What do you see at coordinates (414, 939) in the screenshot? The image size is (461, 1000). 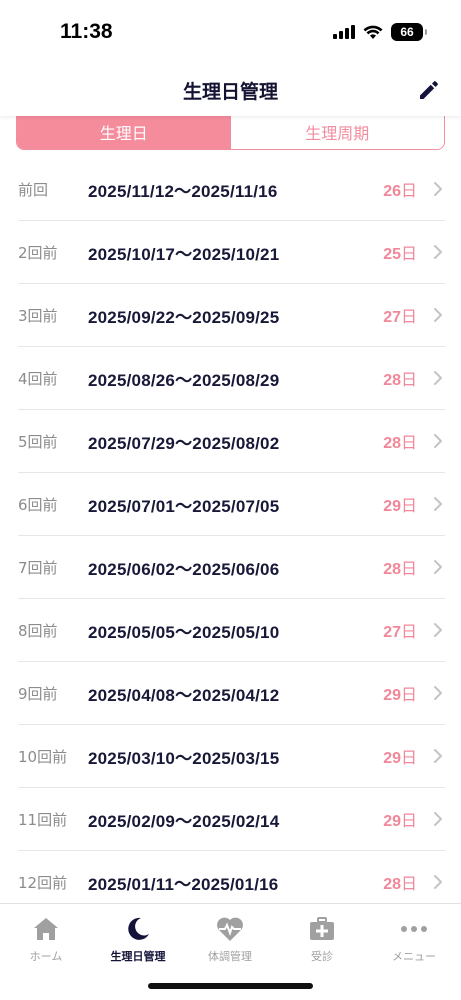 I see `tab-menu: メニュー` at bounding box center [414, 939].